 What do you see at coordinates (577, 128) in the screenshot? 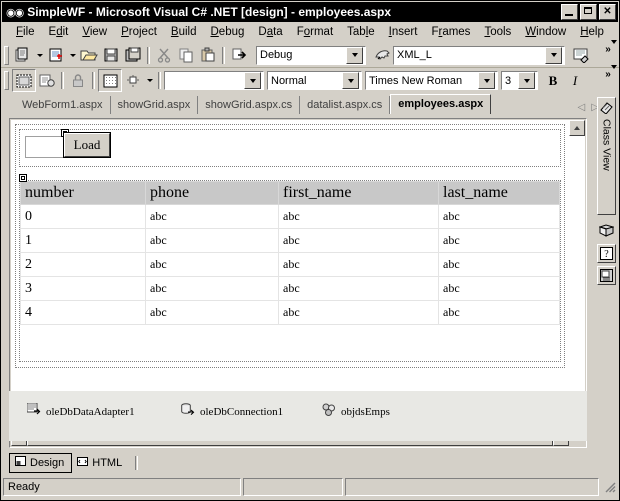
I see `scroll-up-button` at bounding box center [577, 128].